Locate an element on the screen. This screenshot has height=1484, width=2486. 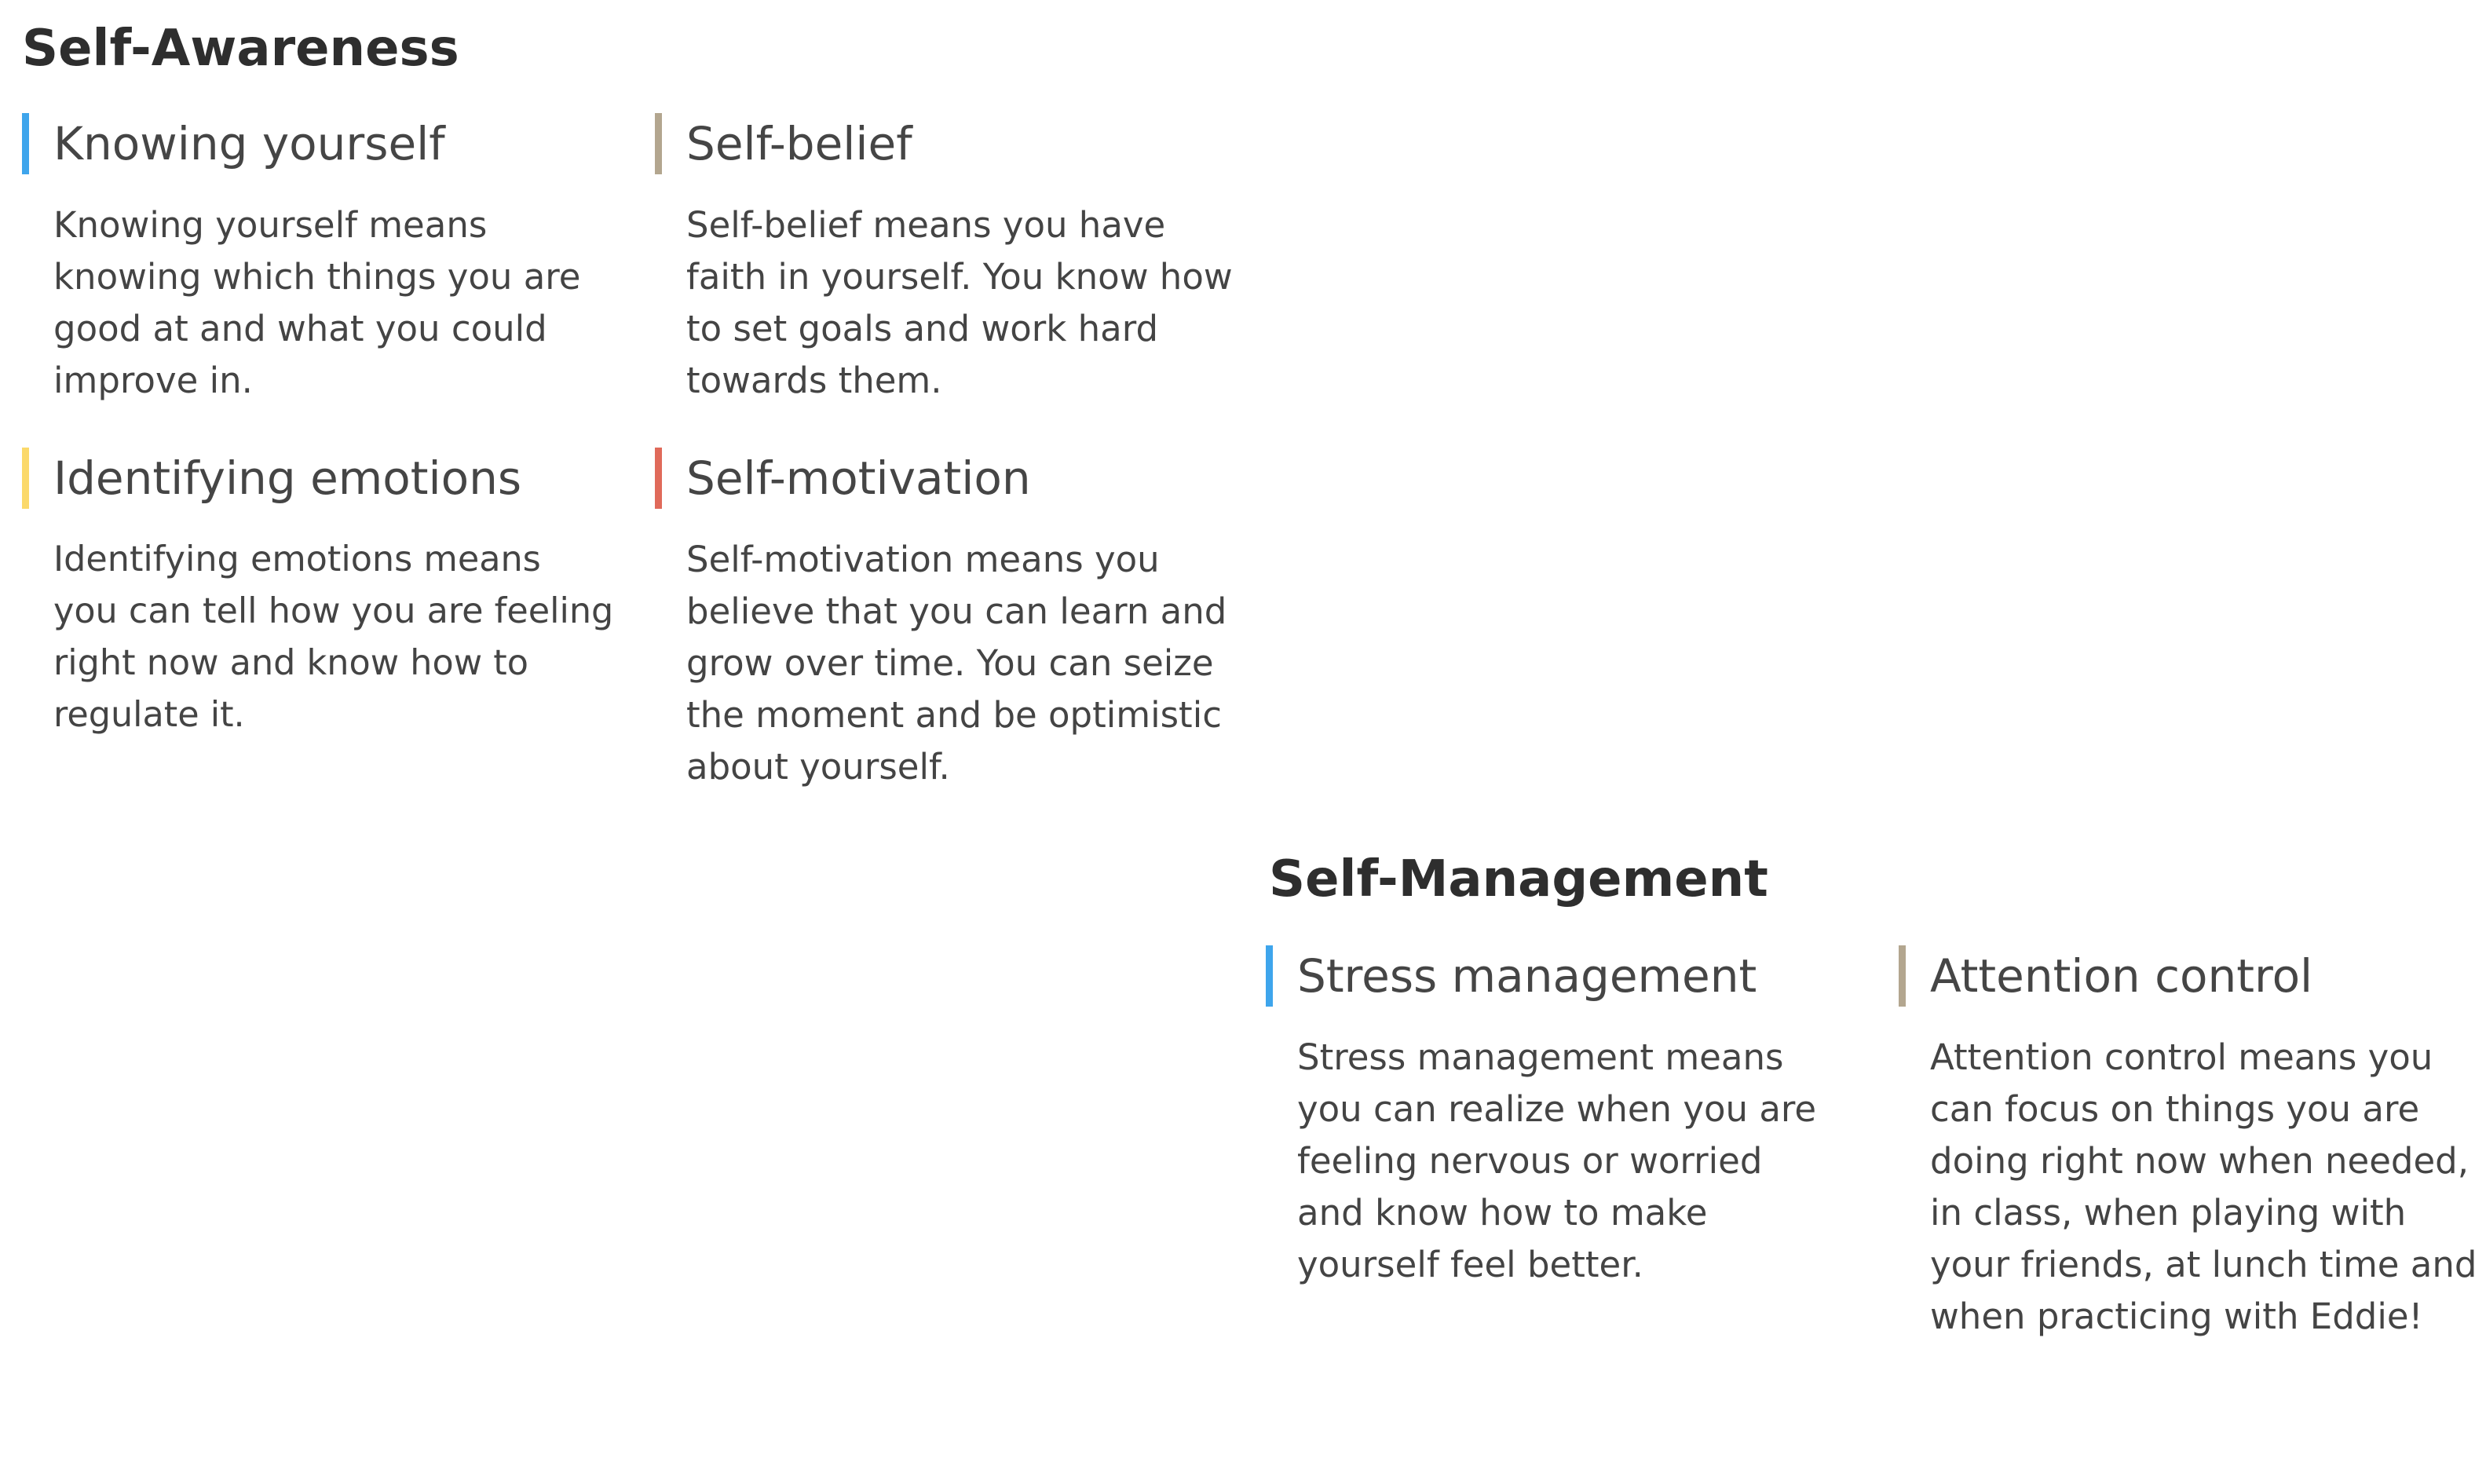
card-header: Identifying emotions is located at coordinates (320, 478).